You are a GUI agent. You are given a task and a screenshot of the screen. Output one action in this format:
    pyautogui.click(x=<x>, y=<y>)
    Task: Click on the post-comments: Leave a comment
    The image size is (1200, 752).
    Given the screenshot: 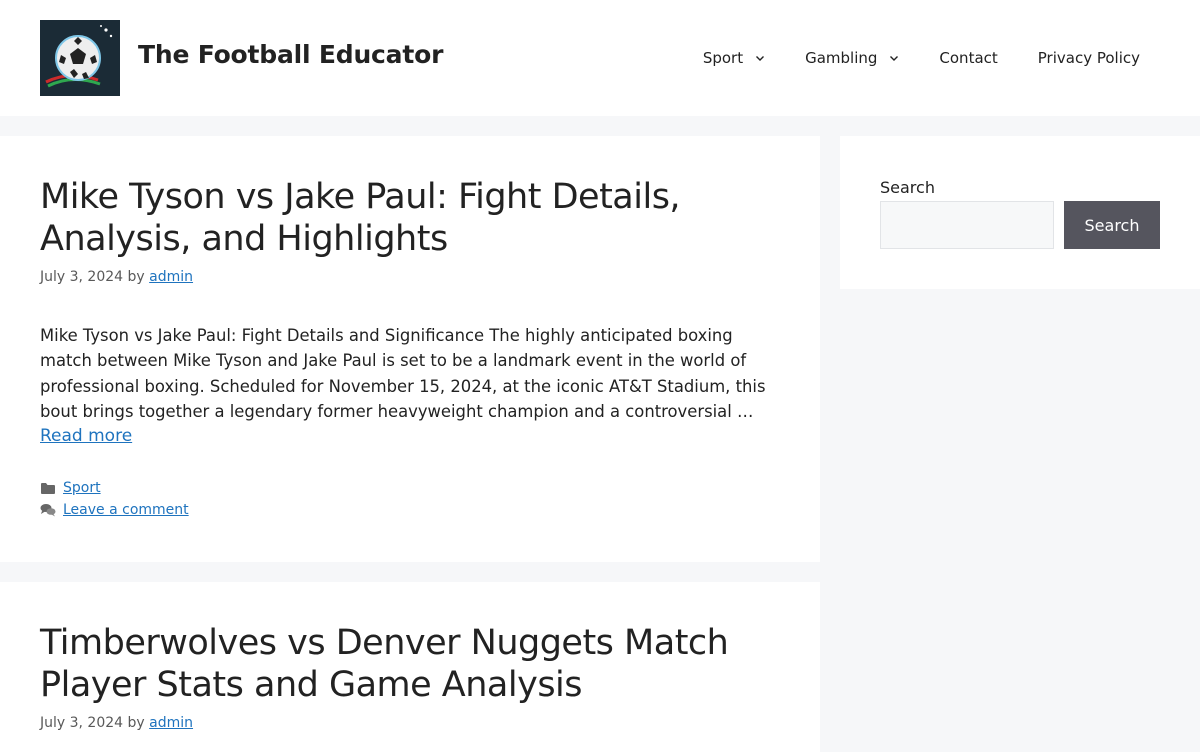 What is the action you would take?
    pyautogui.click(x=114, y=510)
    